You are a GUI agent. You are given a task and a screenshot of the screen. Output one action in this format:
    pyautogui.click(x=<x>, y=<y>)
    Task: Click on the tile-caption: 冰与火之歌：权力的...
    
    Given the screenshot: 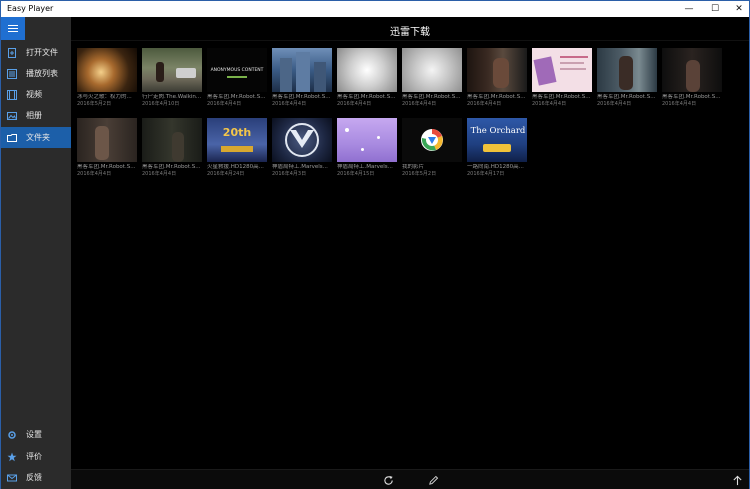 What is the action you would take?
    pyautogui.click(x=104, y=97)
    